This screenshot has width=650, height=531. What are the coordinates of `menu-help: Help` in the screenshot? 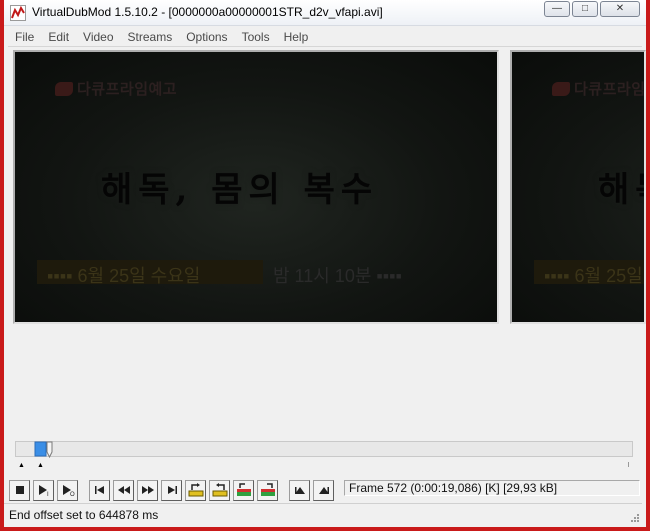 It's located at (296, 37).